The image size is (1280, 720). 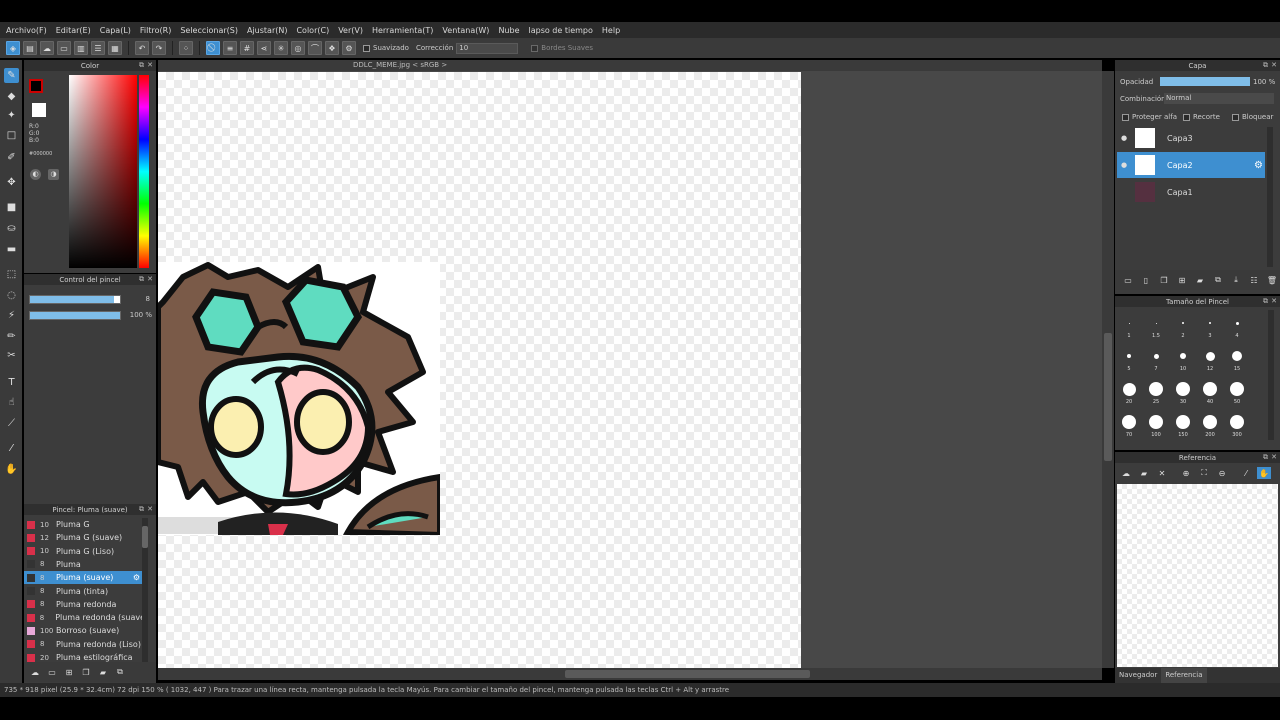 I want to click on bucket-tool-icon: ⛀, so click(x=11, y=228).